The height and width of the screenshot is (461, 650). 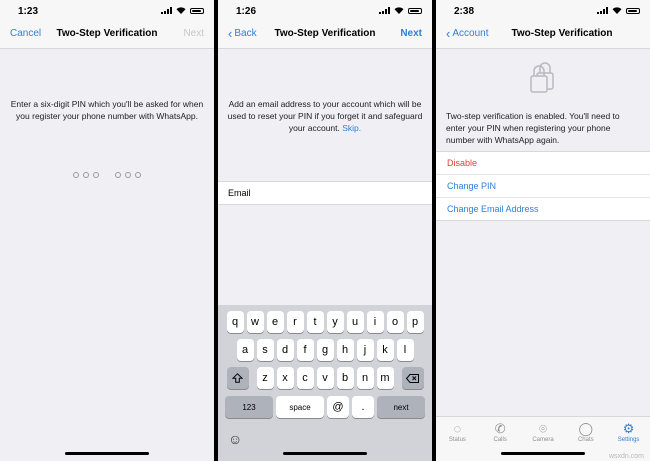 I want to click on tab-status-label: Status, so click(x=457, y=440).